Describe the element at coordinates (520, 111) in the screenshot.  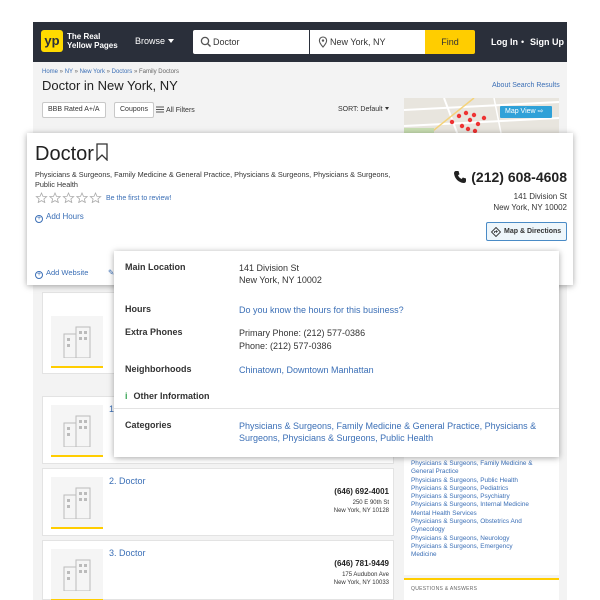
I see `map-view-label: Map View` at that location.